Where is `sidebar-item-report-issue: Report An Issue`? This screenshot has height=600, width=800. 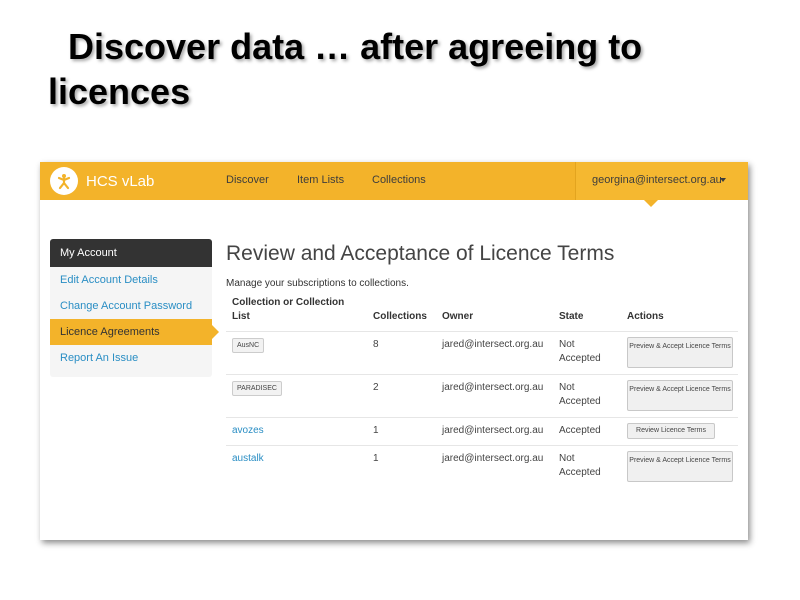
sidebar-item-report-issue: Report An Issue is located at coordinates (131, 358).